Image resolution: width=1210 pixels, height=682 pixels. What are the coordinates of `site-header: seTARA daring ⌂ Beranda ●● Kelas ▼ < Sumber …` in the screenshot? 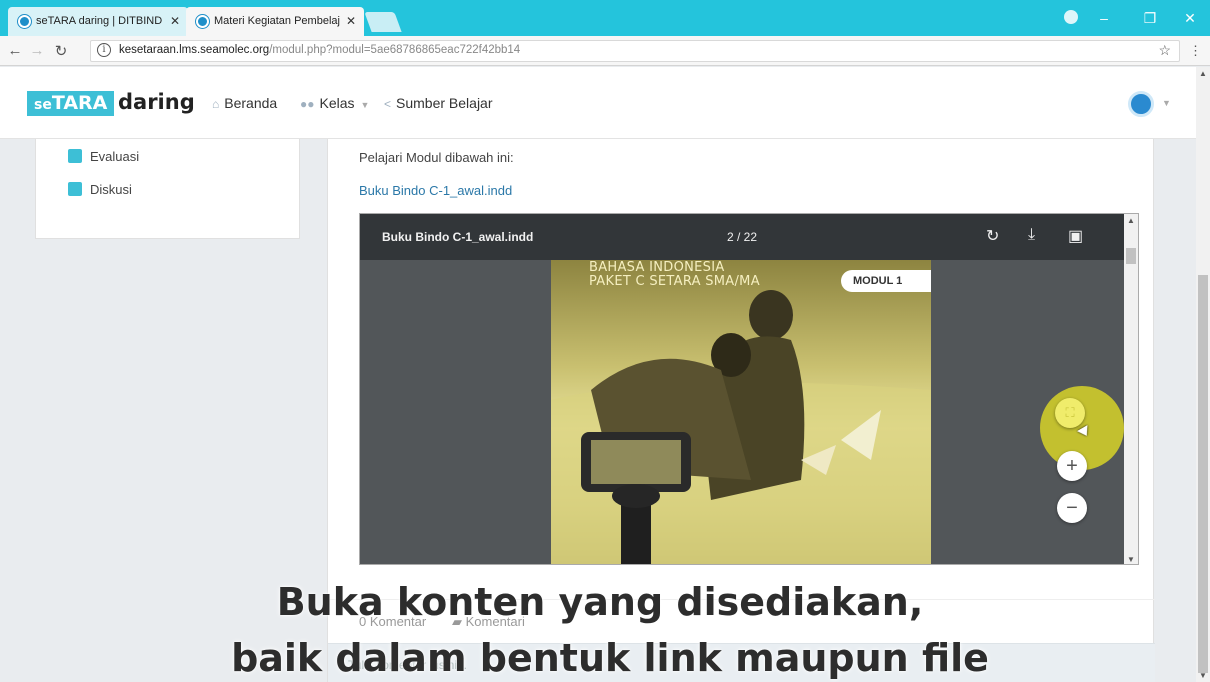 It's located at (598, 103).